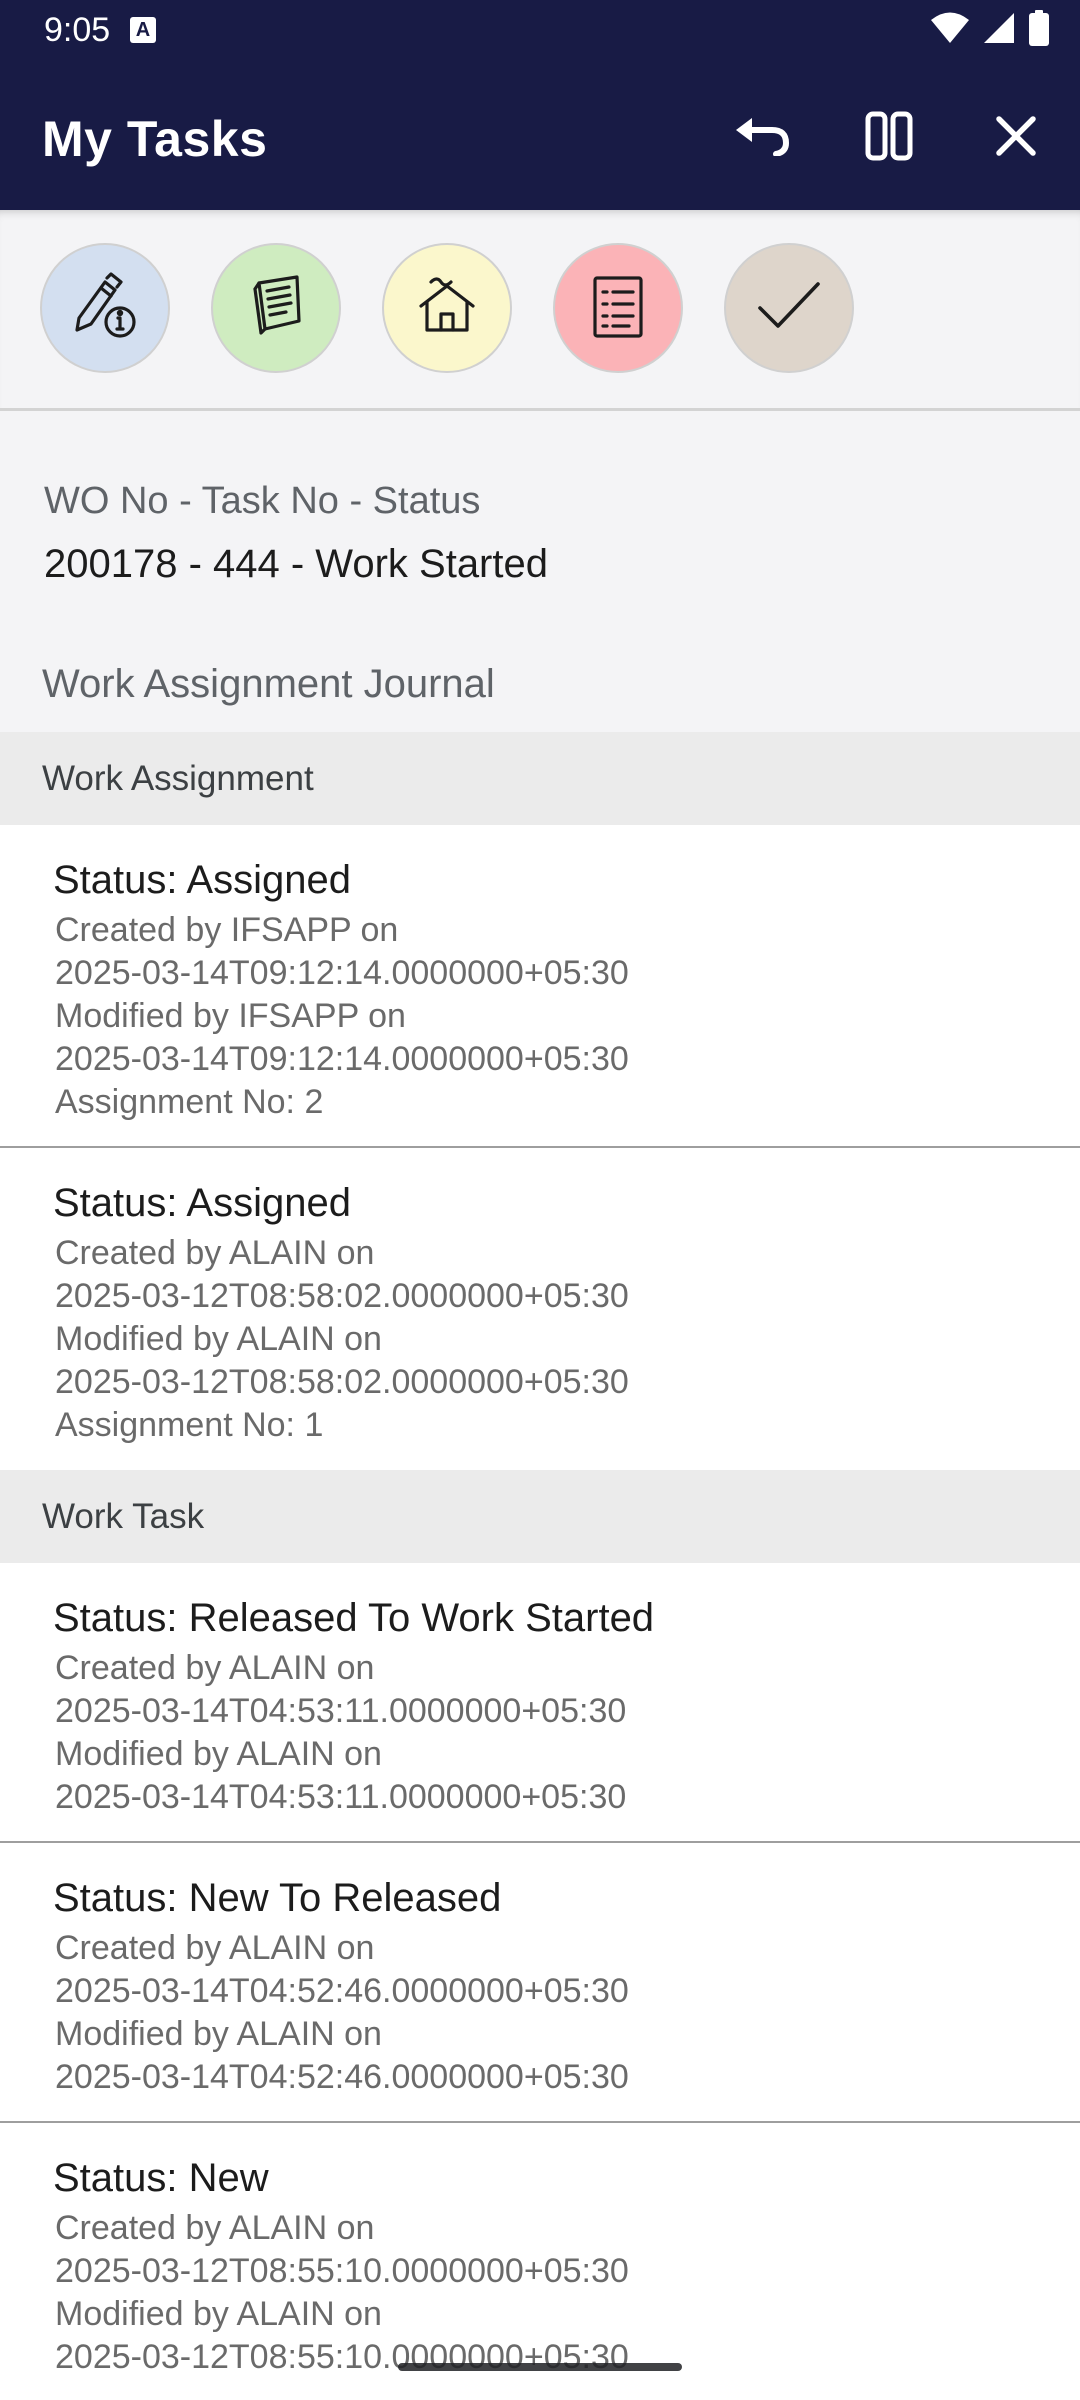  I want to click on entry-modified-date: 2025-03-14T04:52:46.0000000+05:30, so click(342, 2077).